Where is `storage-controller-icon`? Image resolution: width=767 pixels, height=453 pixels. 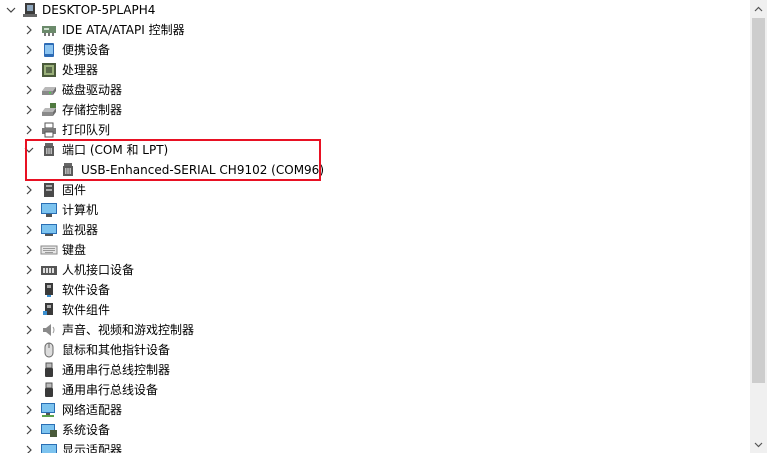
storage-controller-icon is located at coordinates (49, 110).